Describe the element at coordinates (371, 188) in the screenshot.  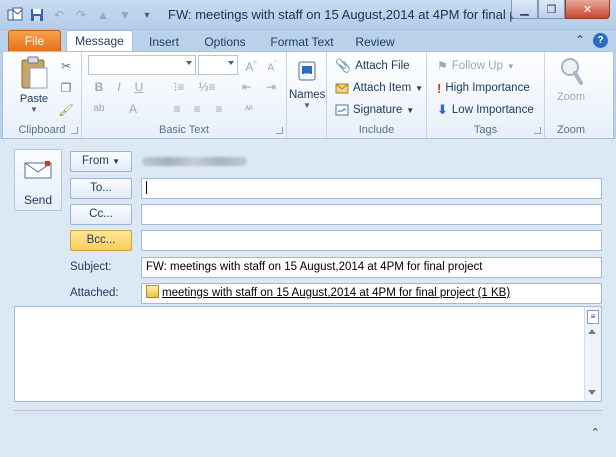
I see `to-field` at that location.